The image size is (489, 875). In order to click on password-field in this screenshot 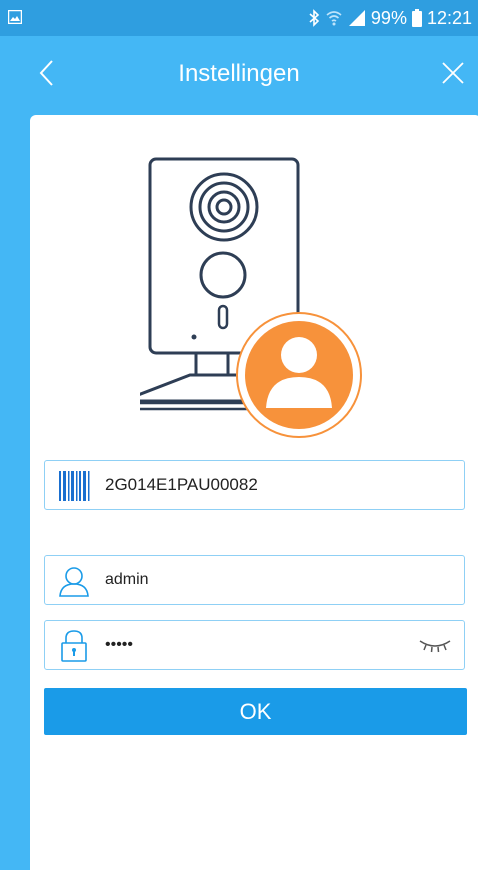, I will do `click(254, 645)`.